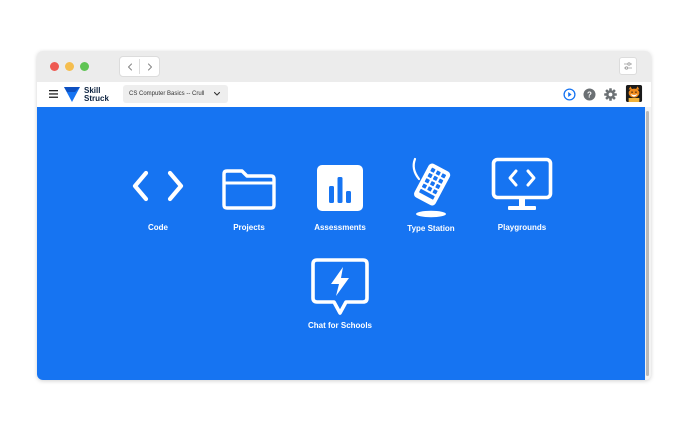  I want to click on sliders-icon, so click(628, 66).